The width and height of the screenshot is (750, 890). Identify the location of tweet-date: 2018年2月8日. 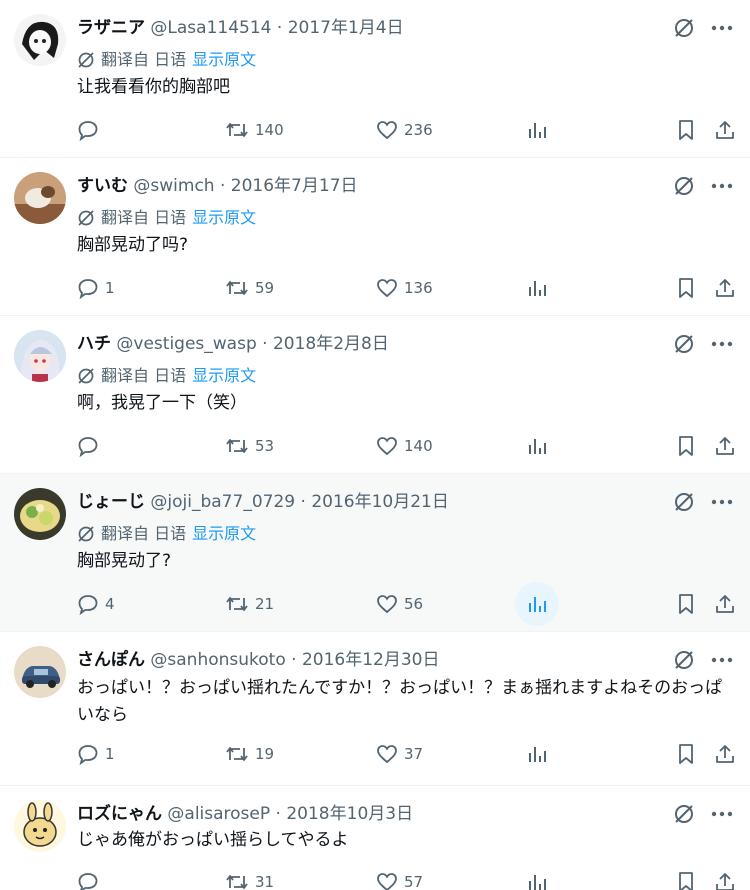
(331, 344).